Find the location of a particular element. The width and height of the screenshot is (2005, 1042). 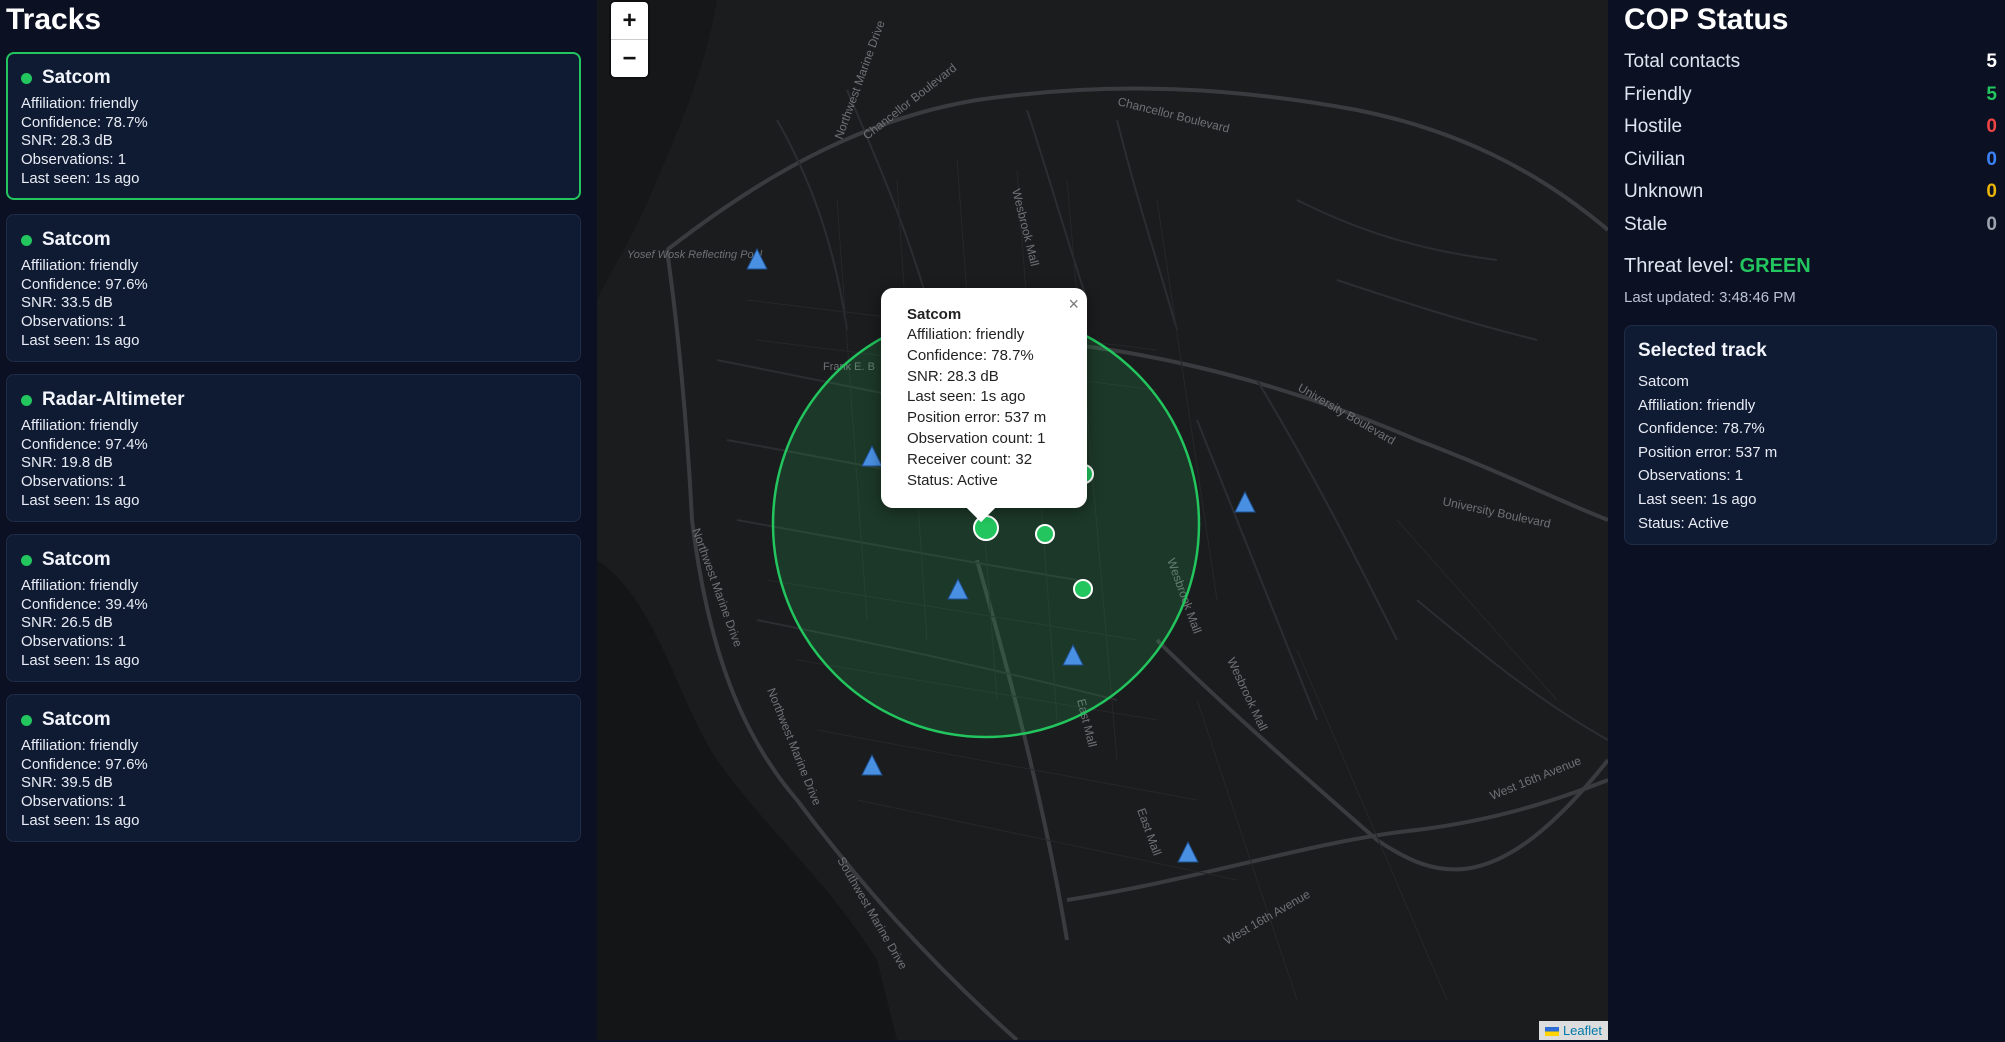

track-snr: SNR: 19.8 dB is located at coordinates (67, 463).